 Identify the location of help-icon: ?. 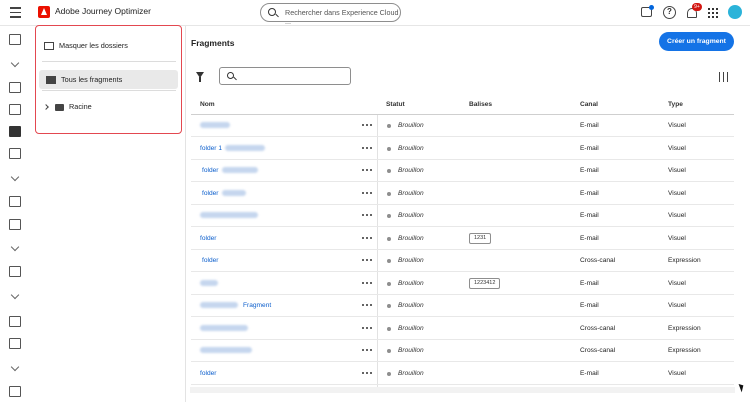
(669, 12).